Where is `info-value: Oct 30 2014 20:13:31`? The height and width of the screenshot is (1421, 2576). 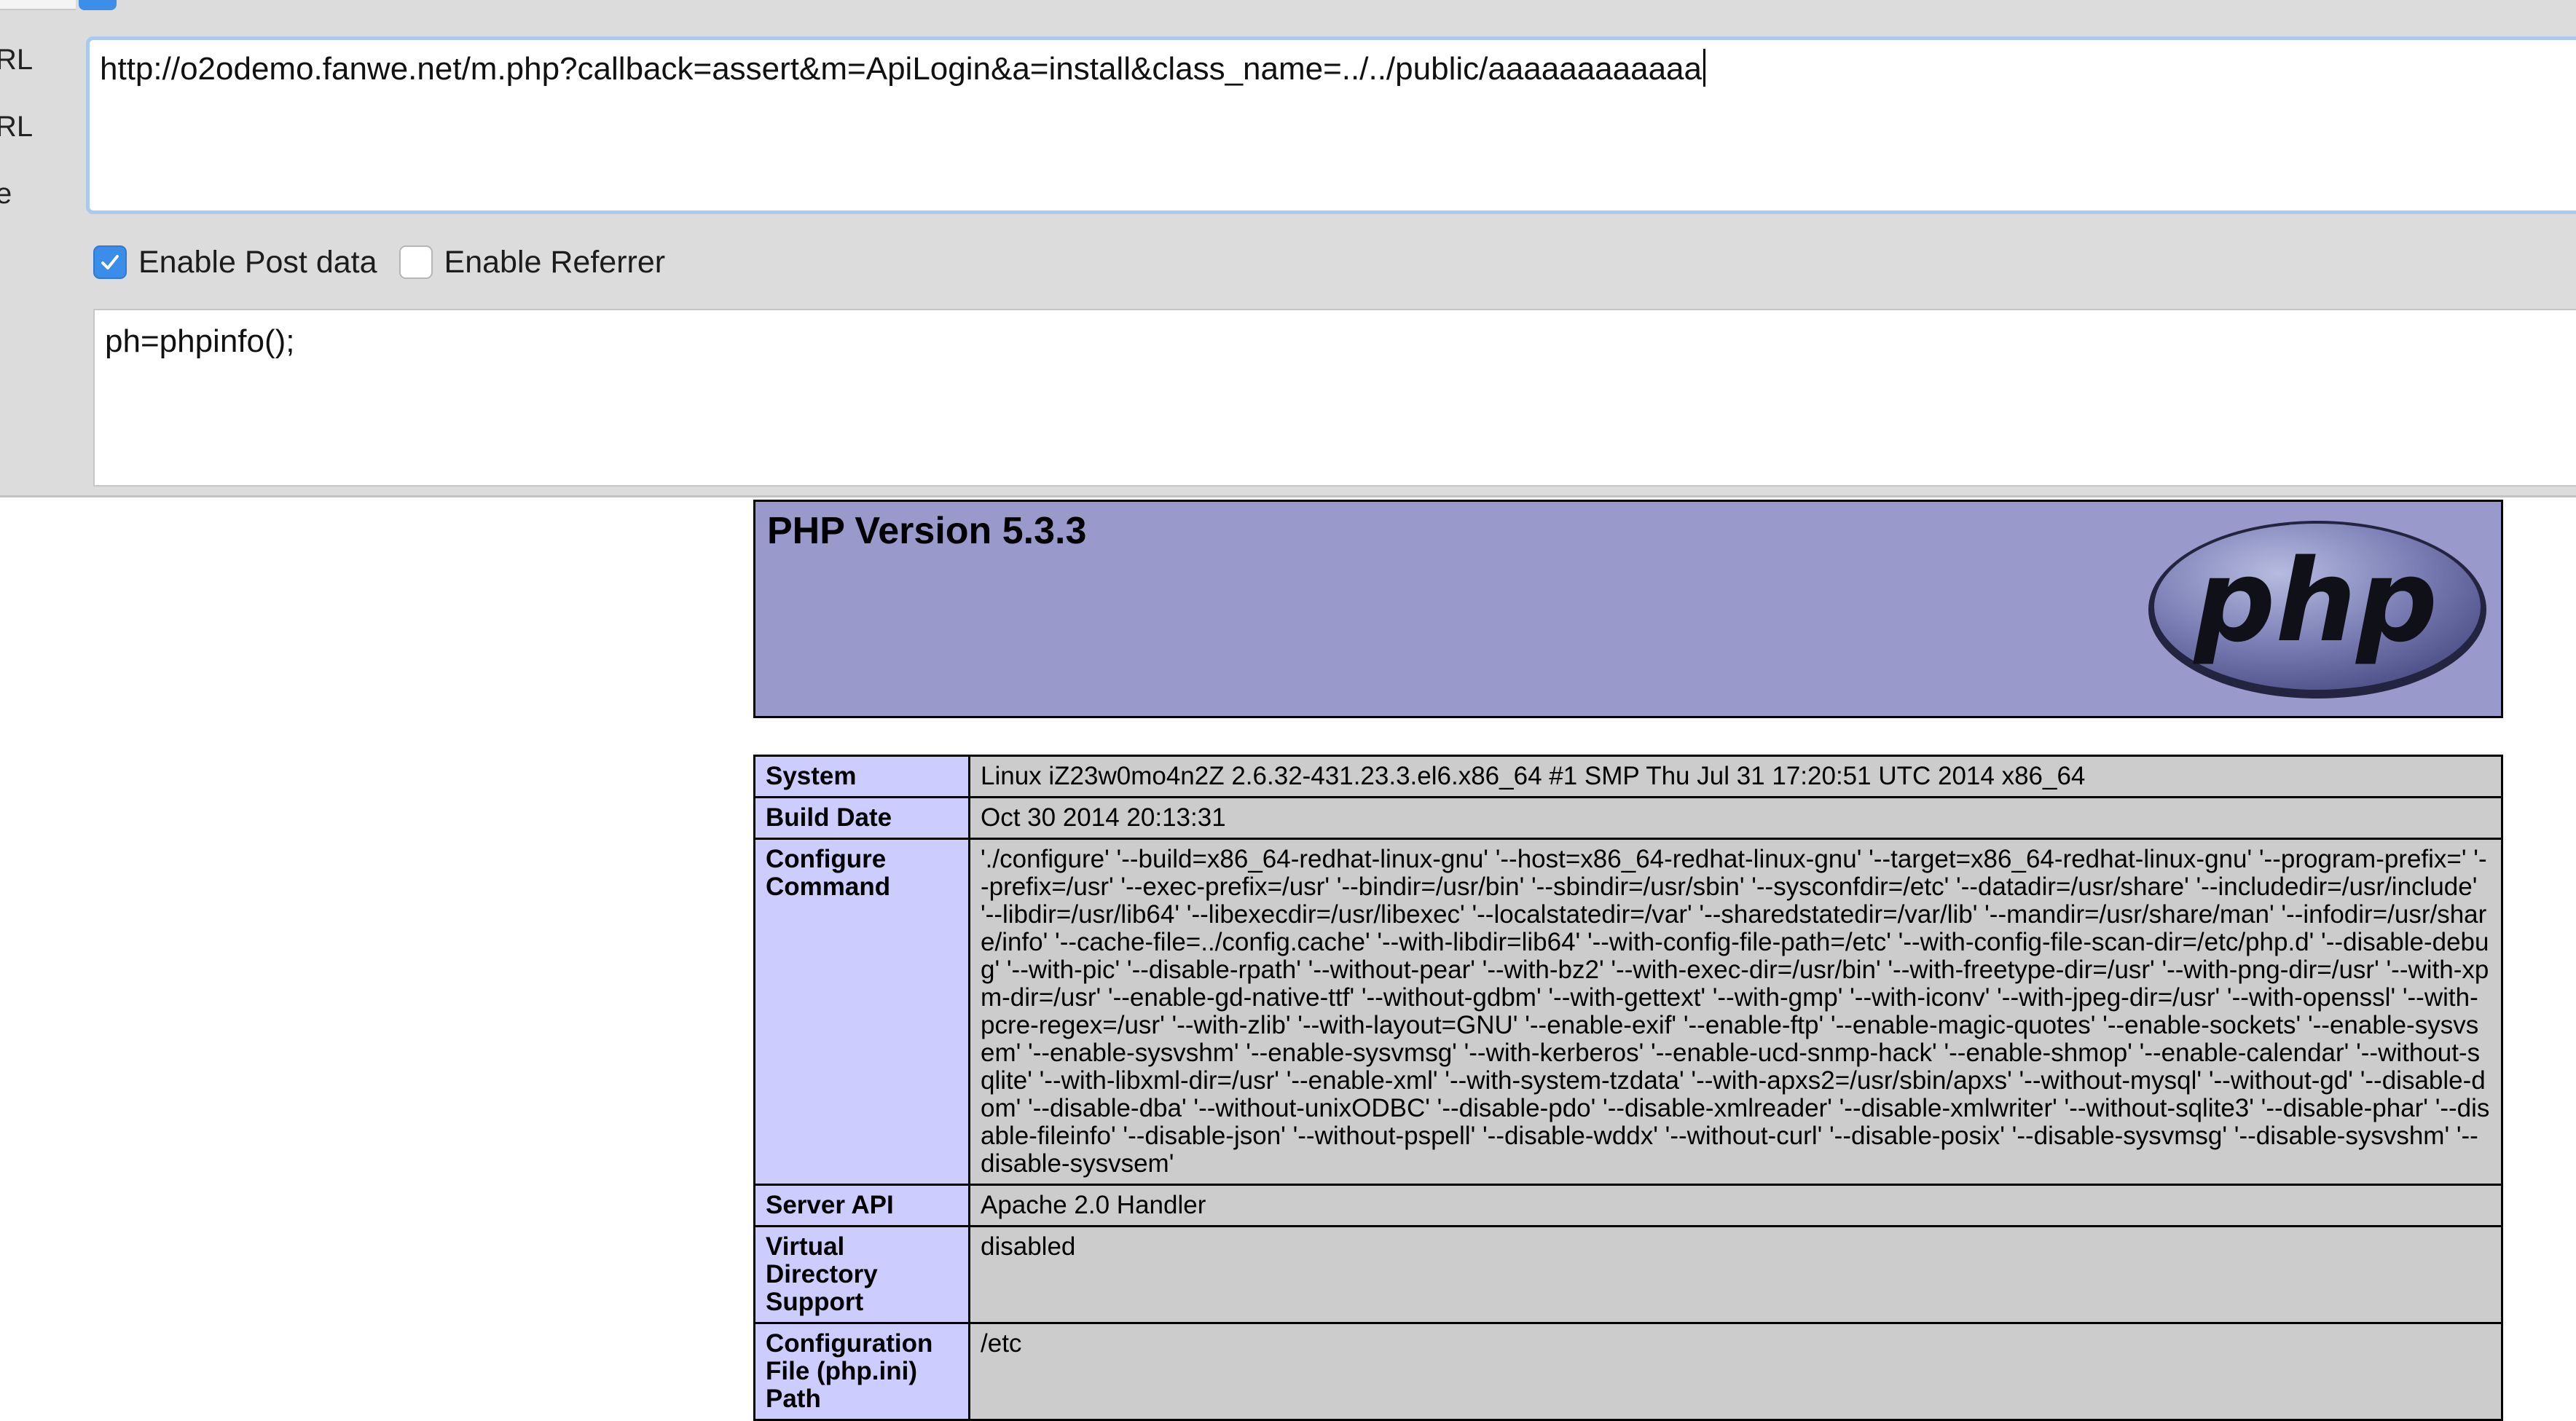 info-value: Oct 30 2014 20:13:31 is located at coordinates (1735, 818).